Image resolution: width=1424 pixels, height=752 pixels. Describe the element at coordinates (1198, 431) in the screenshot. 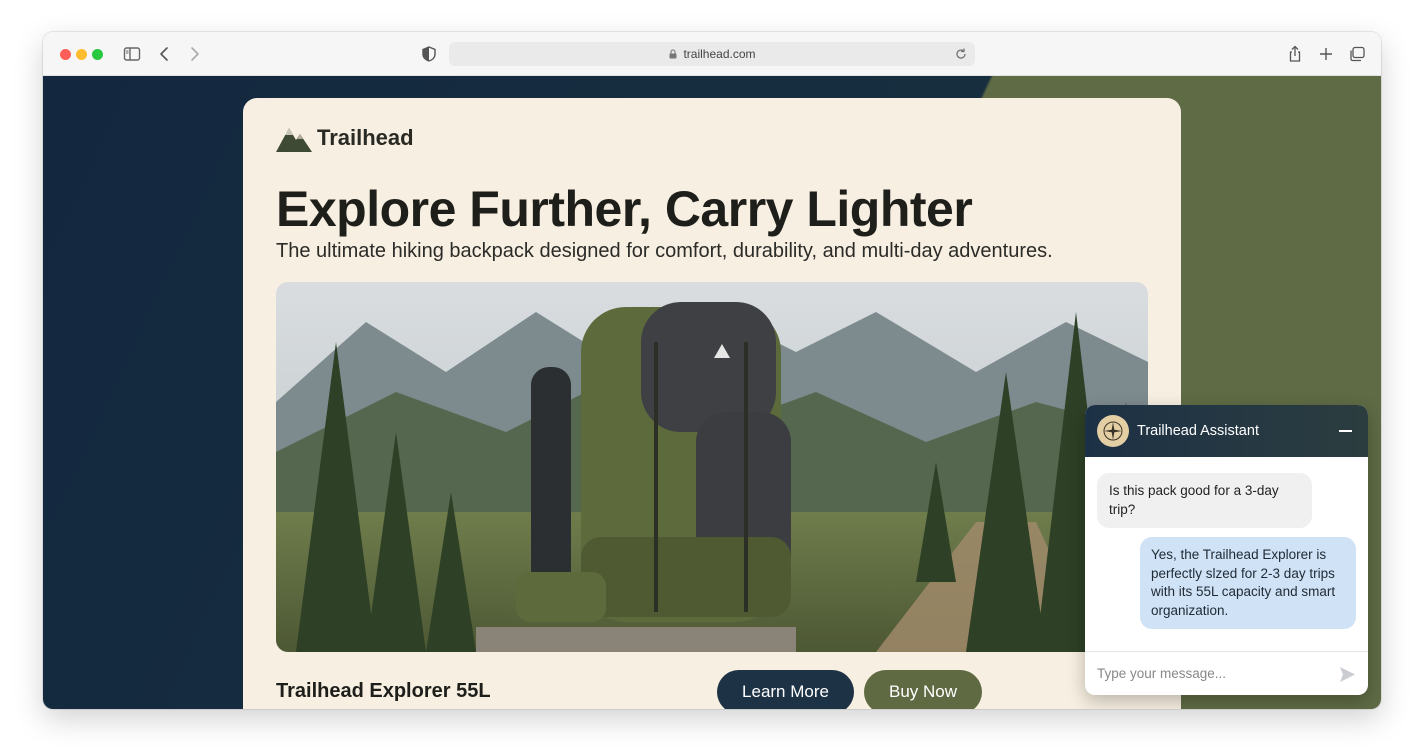

I see `chat-title: Trailhead Assistant` at that location.